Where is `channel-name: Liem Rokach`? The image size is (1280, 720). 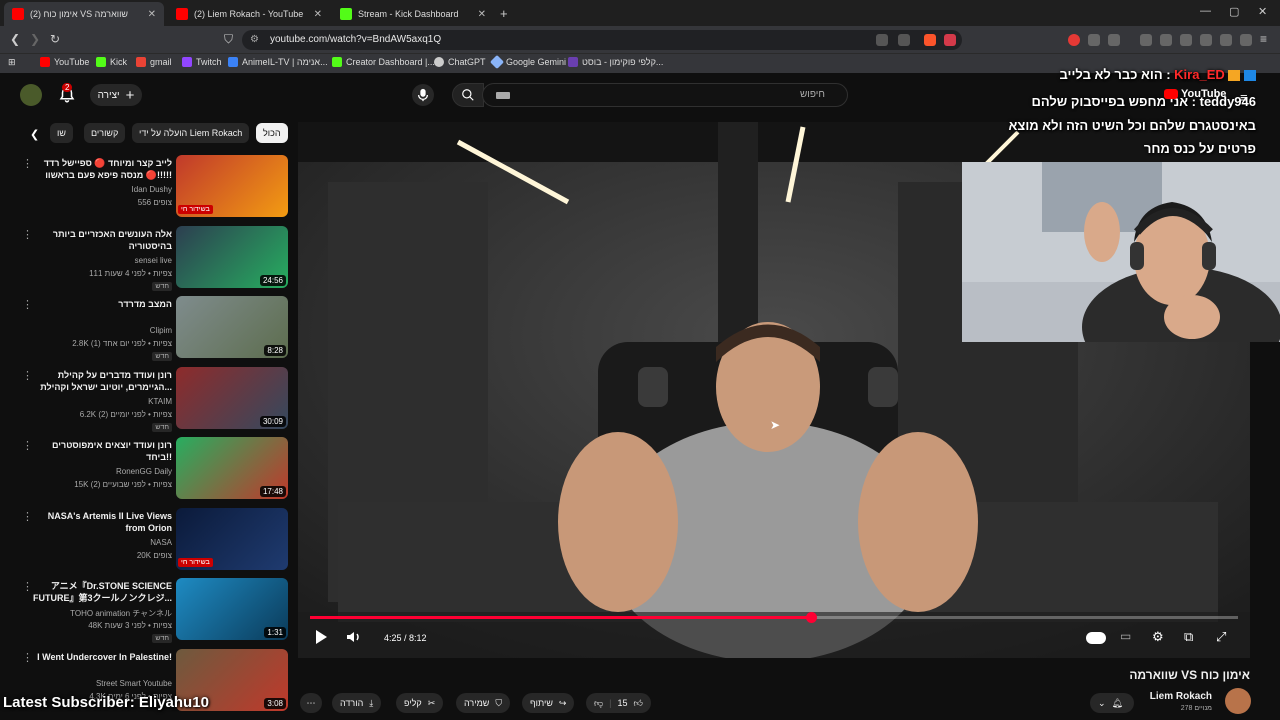
channel-name: Liem Rokach is located at coordinates (1171, 696).